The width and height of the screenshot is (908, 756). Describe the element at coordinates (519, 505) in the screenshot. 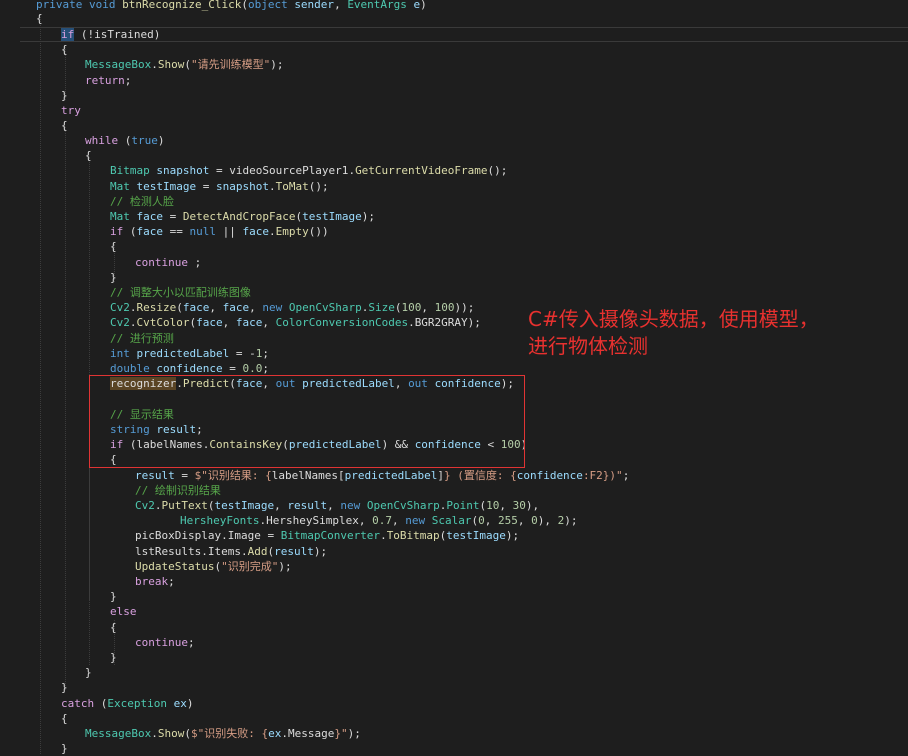

I see `code-token: 30` at that location.